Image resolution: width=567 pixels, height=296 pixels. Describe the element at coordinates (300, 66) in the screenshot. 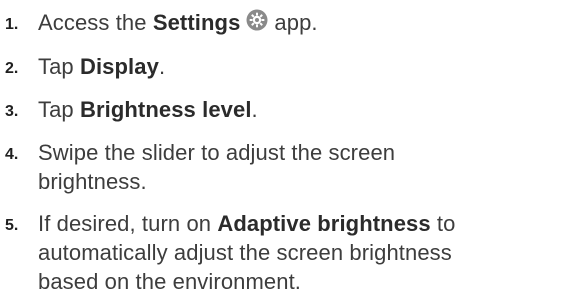

I see `step-text: Tap Display.` at that location.